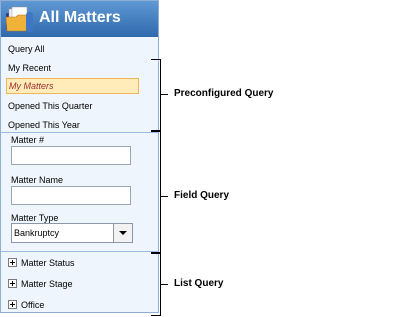 The width and height of the screenshot is (400, 317). Describe the element at coordinates (35, 218) in the screenshot. I see `matter-type-label: Matter Type` at that location.